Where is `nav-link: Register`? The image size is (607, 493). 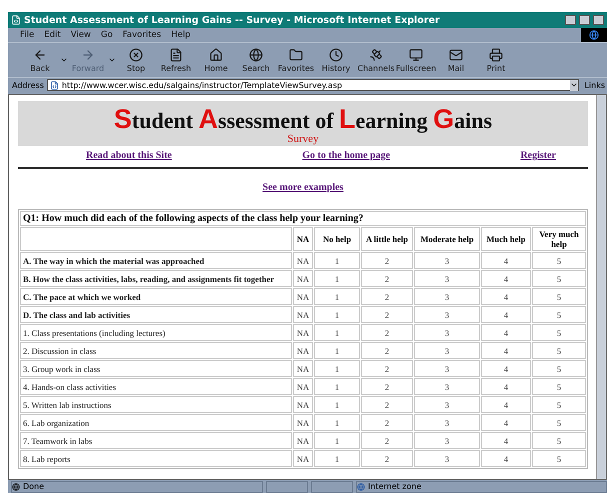 nav-link: Register is located at coordinates (538, 155).